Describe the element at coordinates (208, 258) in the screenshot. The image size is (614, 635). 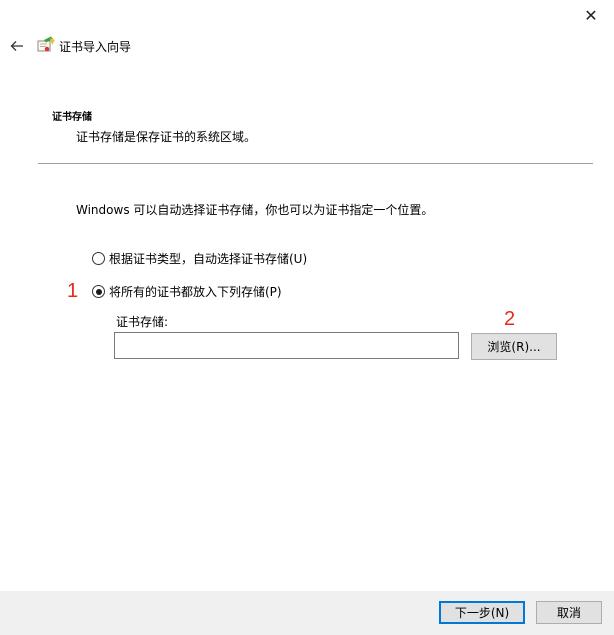
I see `radio-label: 根据证书类型，自动选择证书存储(U)` at that location.